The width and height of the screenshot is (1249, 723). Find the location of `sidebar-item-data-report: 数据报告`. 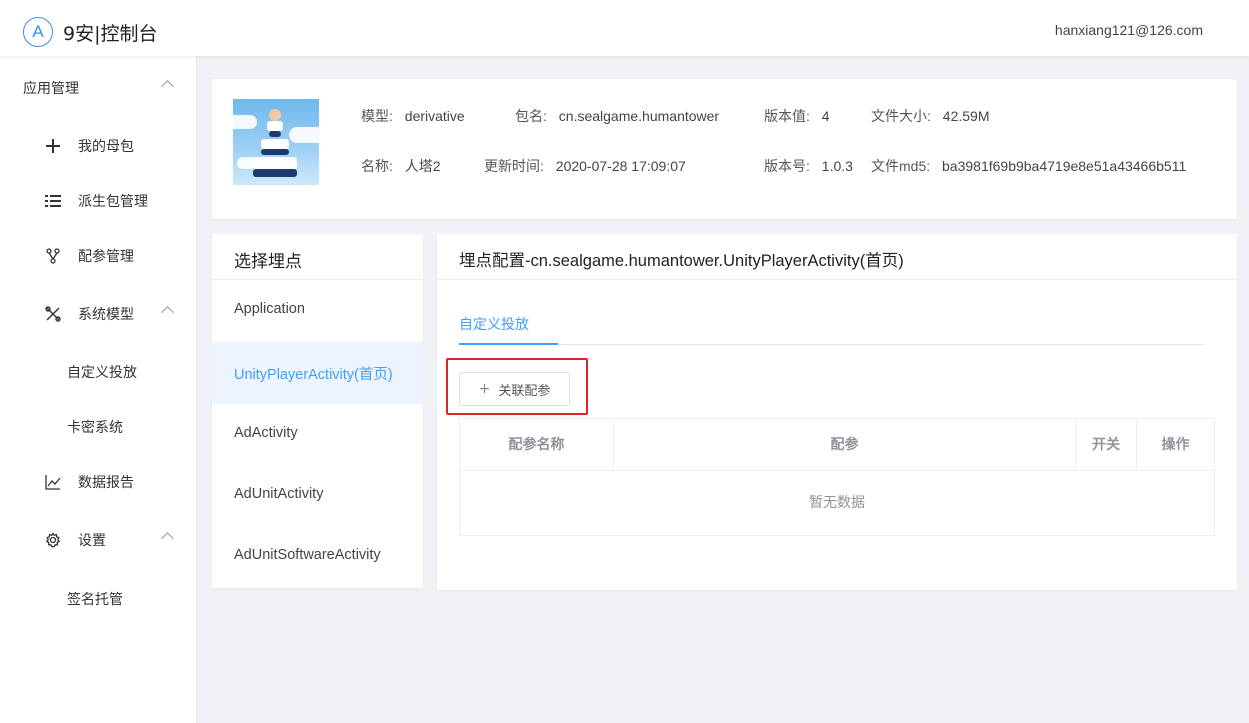

sidebar-item-data-report: 数据报告 is located at coordinates (98, 482).